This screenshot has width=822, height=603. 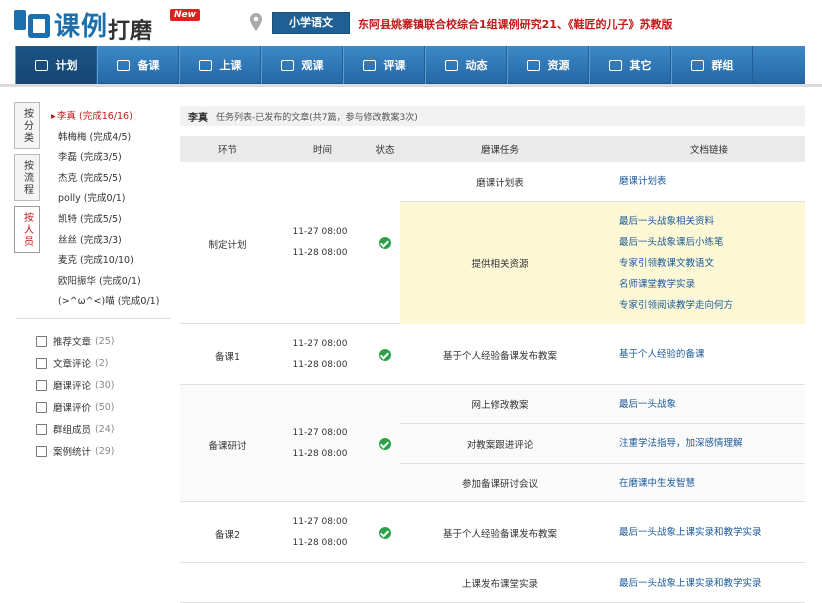 I want to click on new-badge: New, so click(x=185, y=15).